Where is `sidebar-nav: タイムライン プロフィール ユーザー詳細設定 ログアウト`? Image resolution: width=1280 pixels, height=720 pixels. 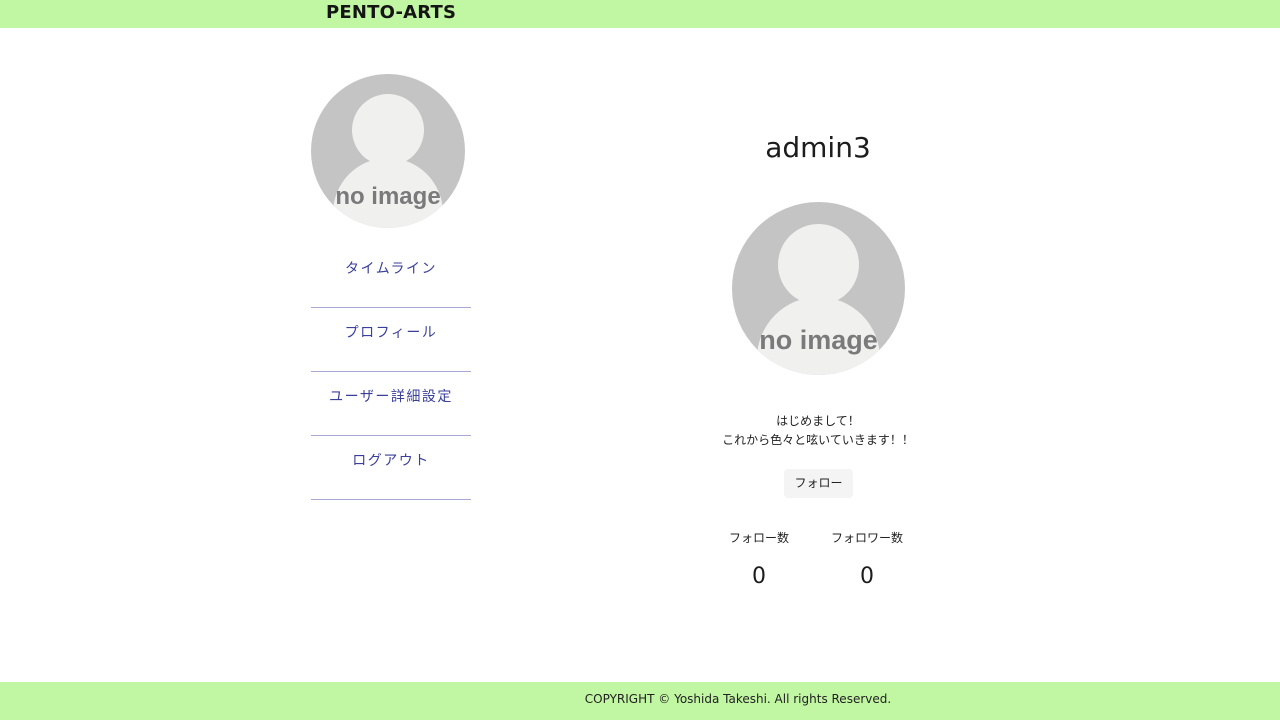 sidebar-nav: タイムライン プロフィール ユーザー詳細設定 ログアウト is located at coordinates (391, 372).